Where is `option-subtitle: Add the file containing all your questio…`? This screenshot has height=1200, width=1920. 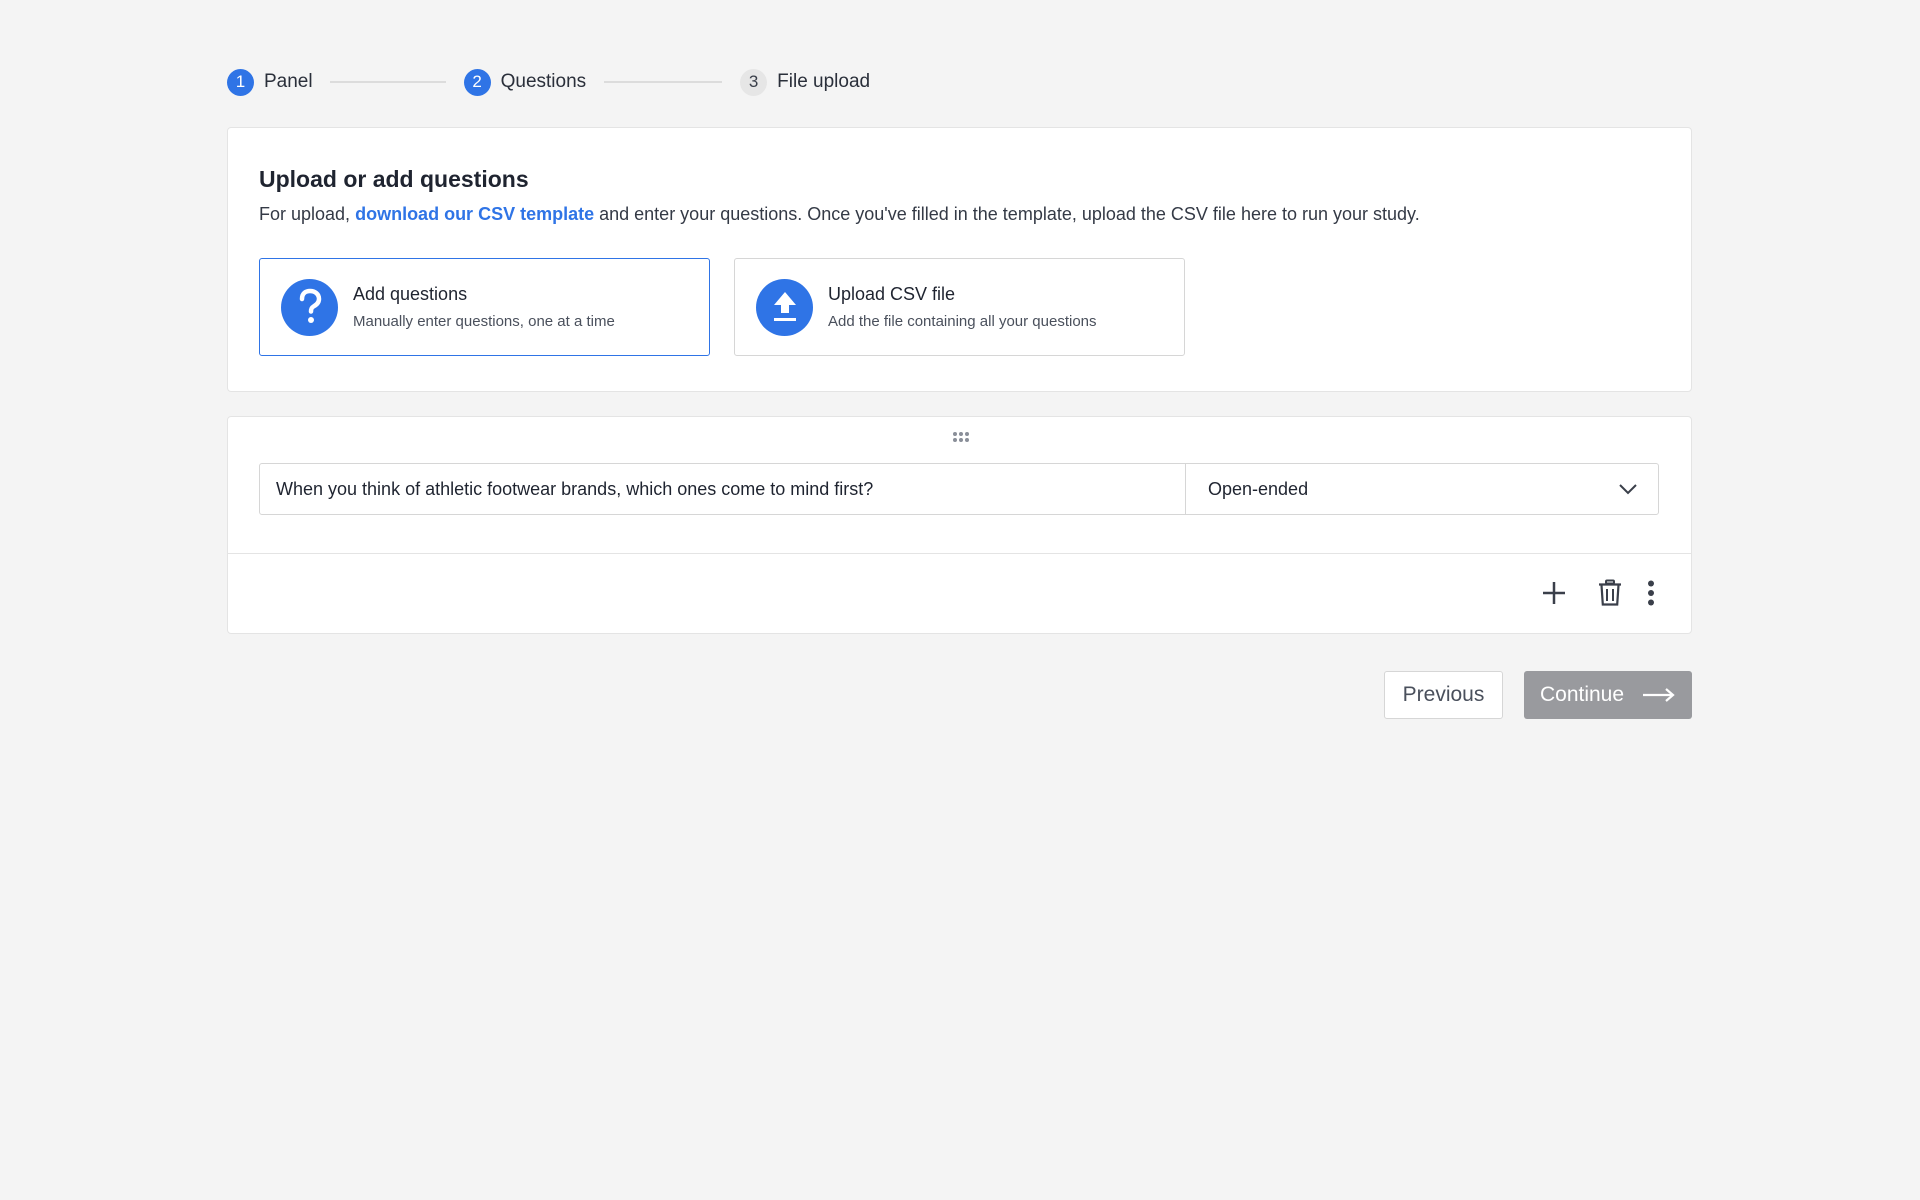
option-subtitle: Add the file containing all your questio… is located at coordinates (962, 321).